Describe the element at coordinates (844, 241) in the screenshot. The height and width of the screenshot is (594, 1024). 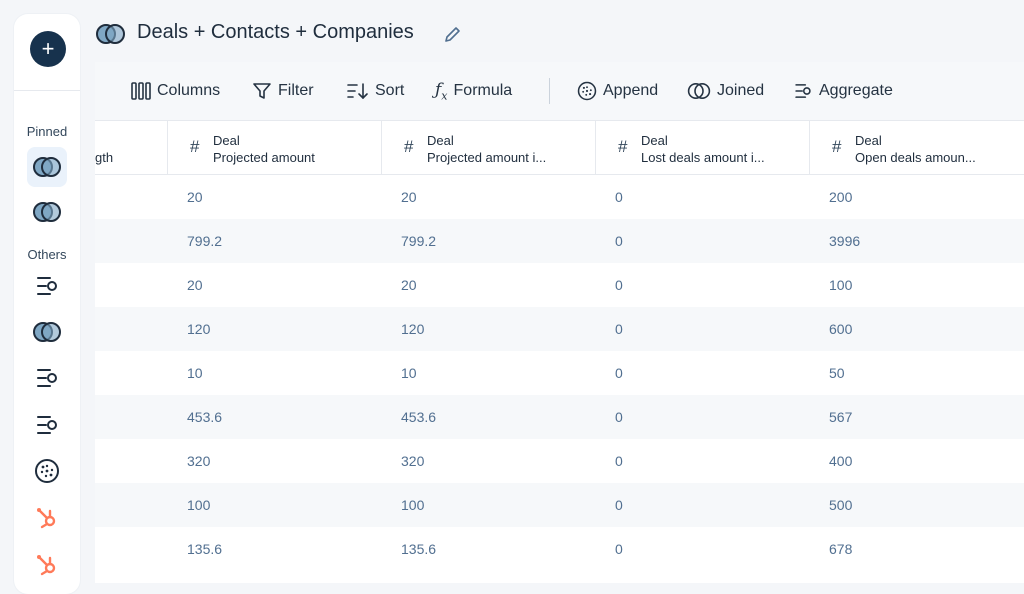
I see `table-cell: 3996` at that location.